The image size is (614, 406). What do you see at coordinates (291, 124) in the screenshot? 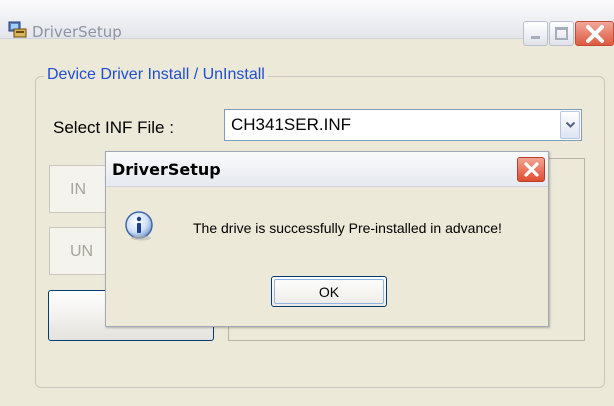
I see `inf-file-value: CH341SER.INF` at bounding box center [291, 124].